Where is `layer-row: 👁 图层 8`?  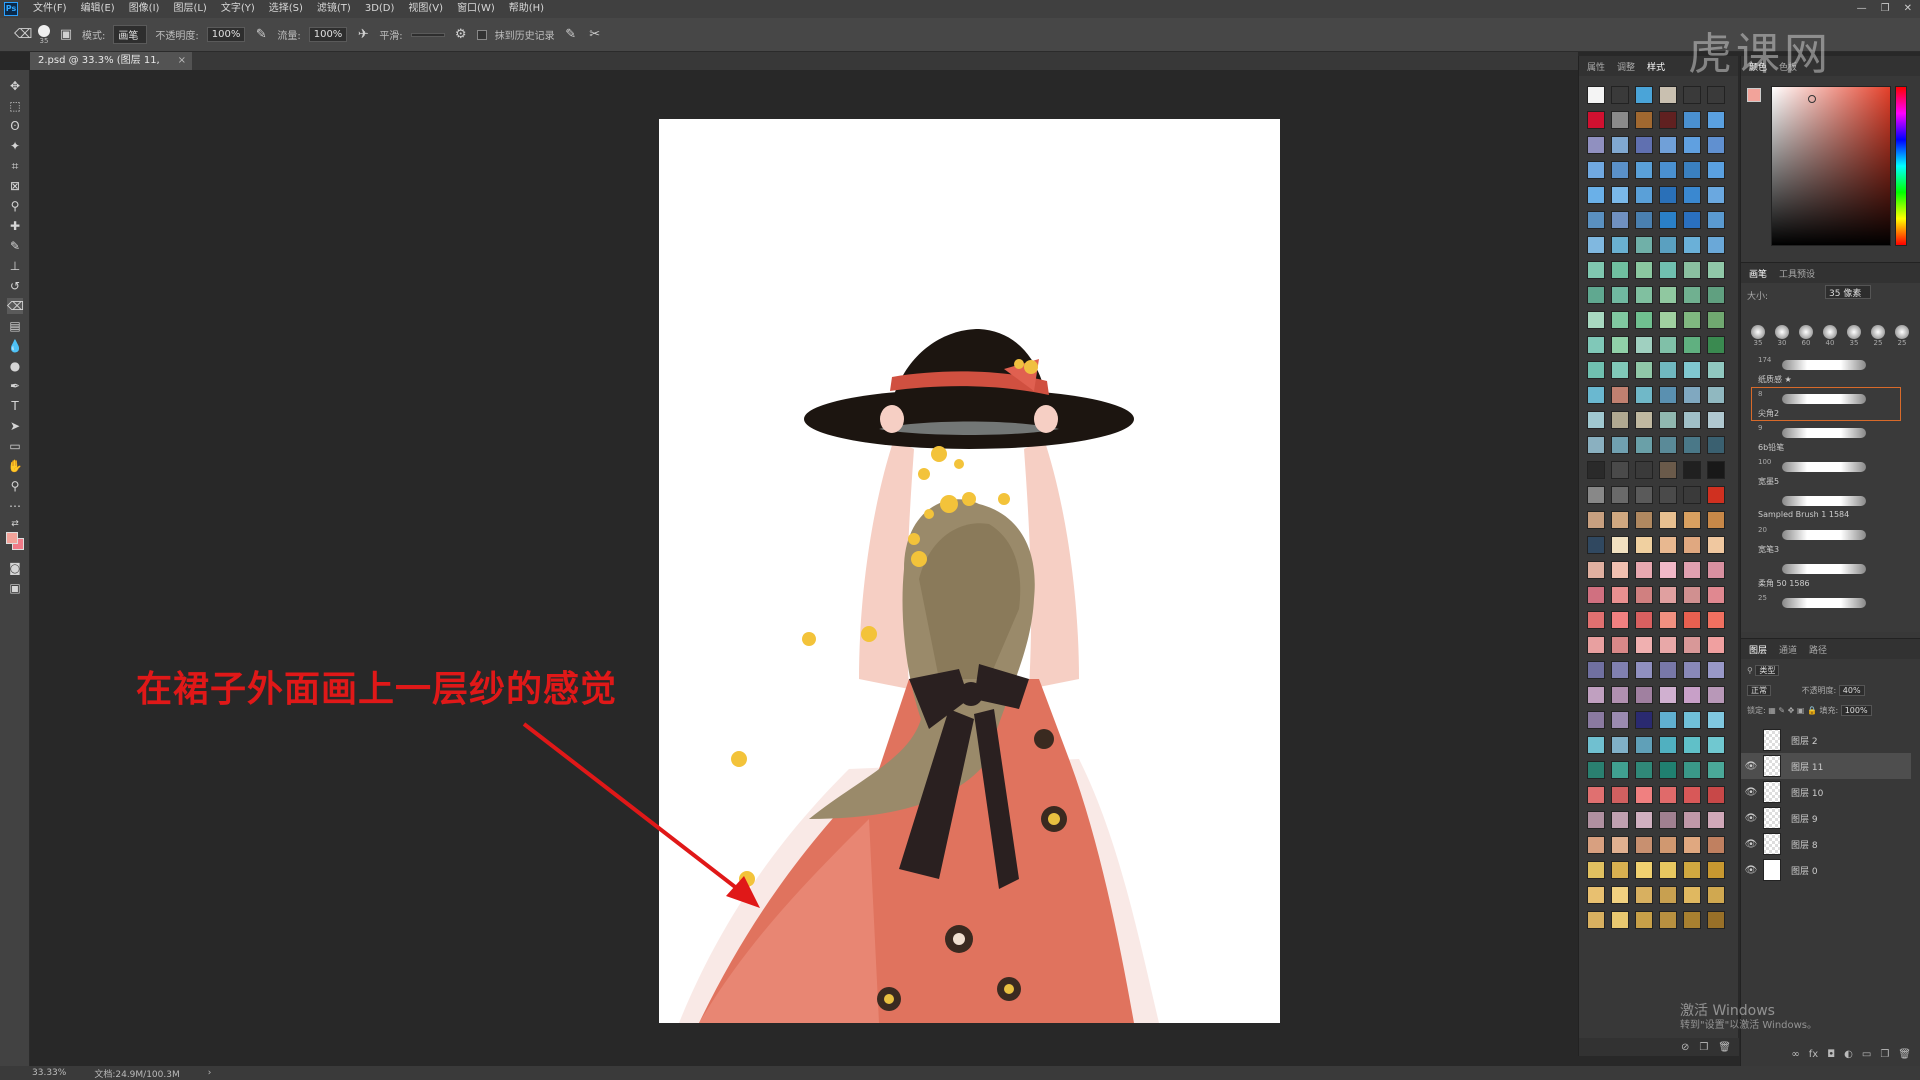 layer-row: 👁 图层 8 is located at coordinates (1826, 844).